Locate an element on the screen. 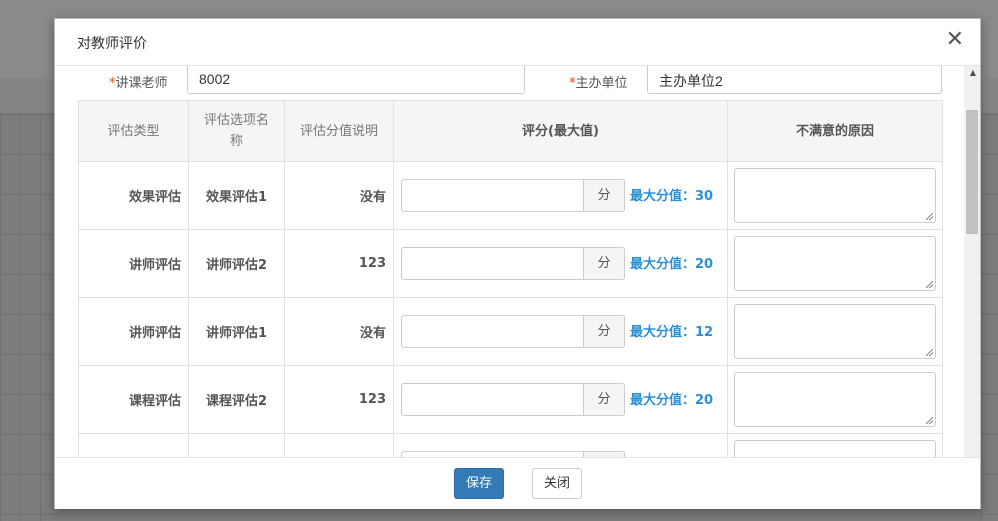  header-option-name: 评估选项名称 is located at coordinates (236, 131).